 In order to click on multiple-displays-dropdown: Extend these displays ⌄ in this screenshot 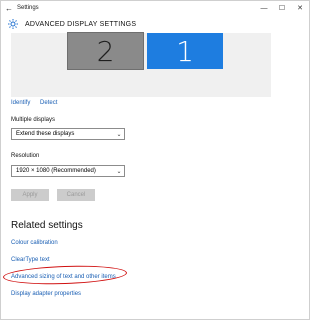, I will do `click(68, 134)`.